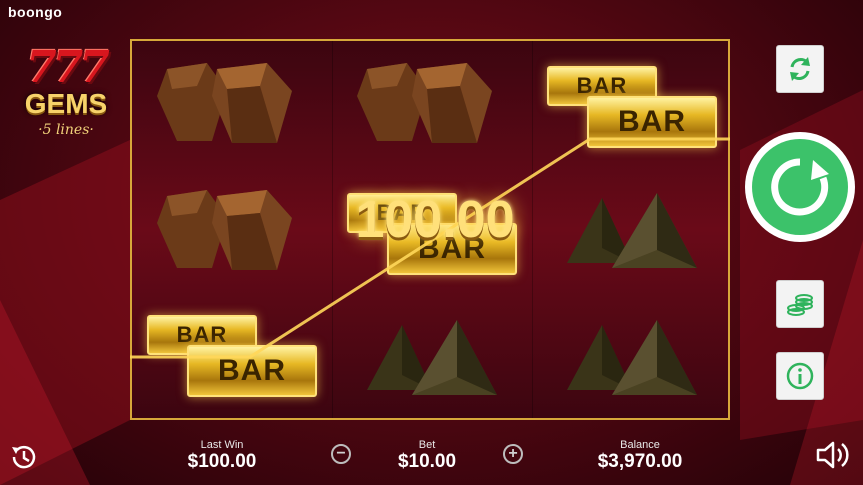  Describe the element at coordinates (640, 461) in the screenshot. I see `balance-value: $3,970.00` at that location.